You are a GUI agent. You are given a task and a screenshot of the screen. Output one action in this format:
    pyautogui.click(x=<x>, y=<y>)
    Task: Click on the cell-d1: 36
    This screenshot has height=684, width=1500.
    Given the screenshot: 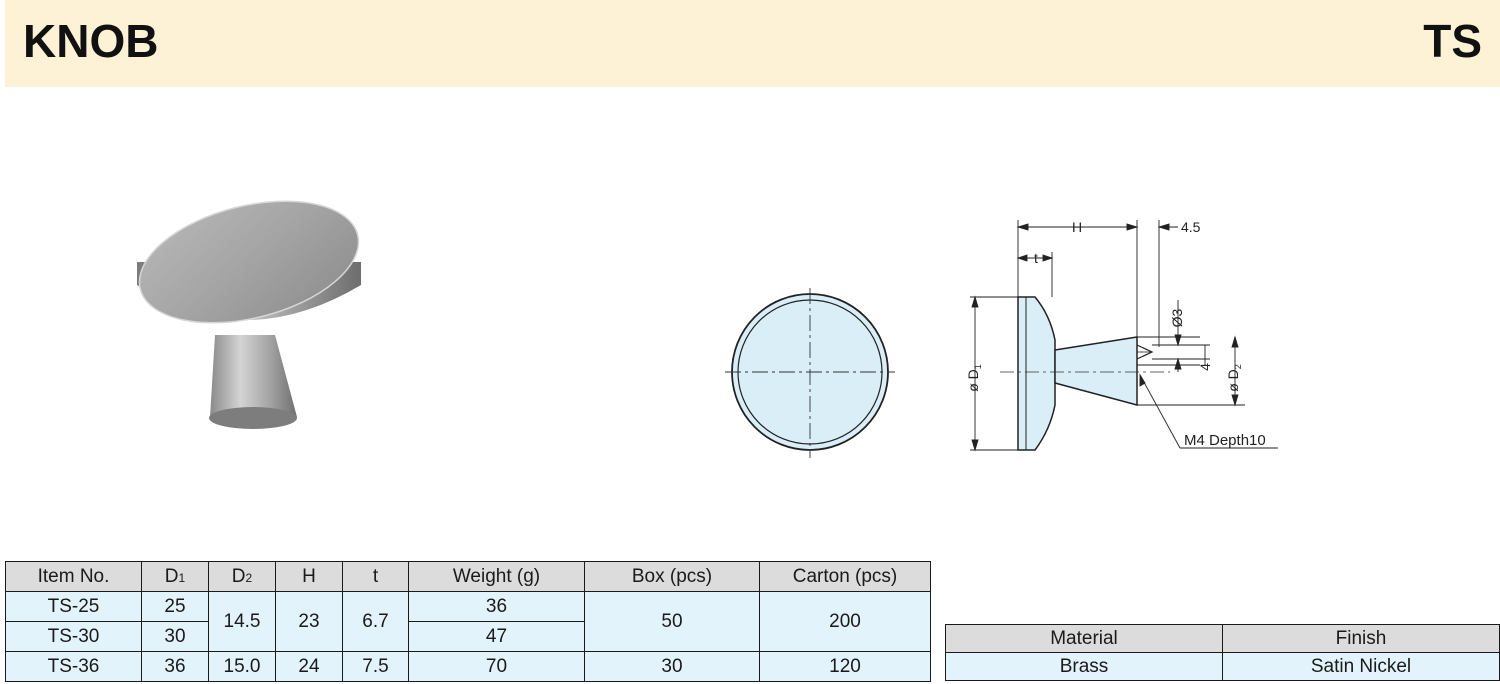 What is the action you would take?
    pyautogui.click(x=175, y=666)
    